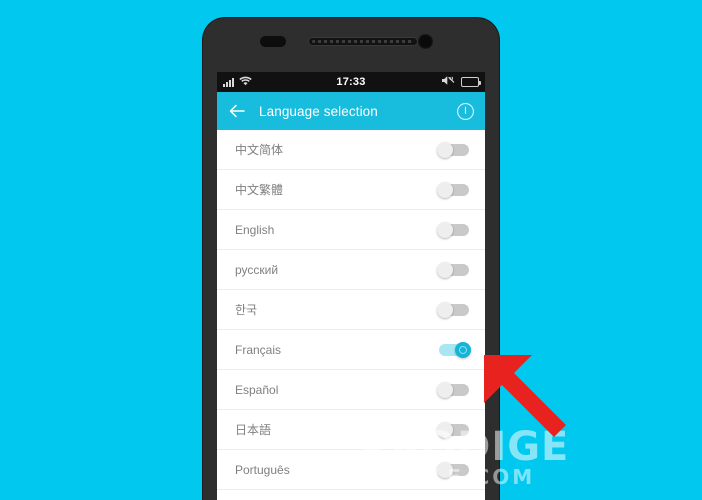  What do you see at coordinates (351, 190) in the screenshot?
I see `language-row: 中文繁體` at bounding box center [351, 190].